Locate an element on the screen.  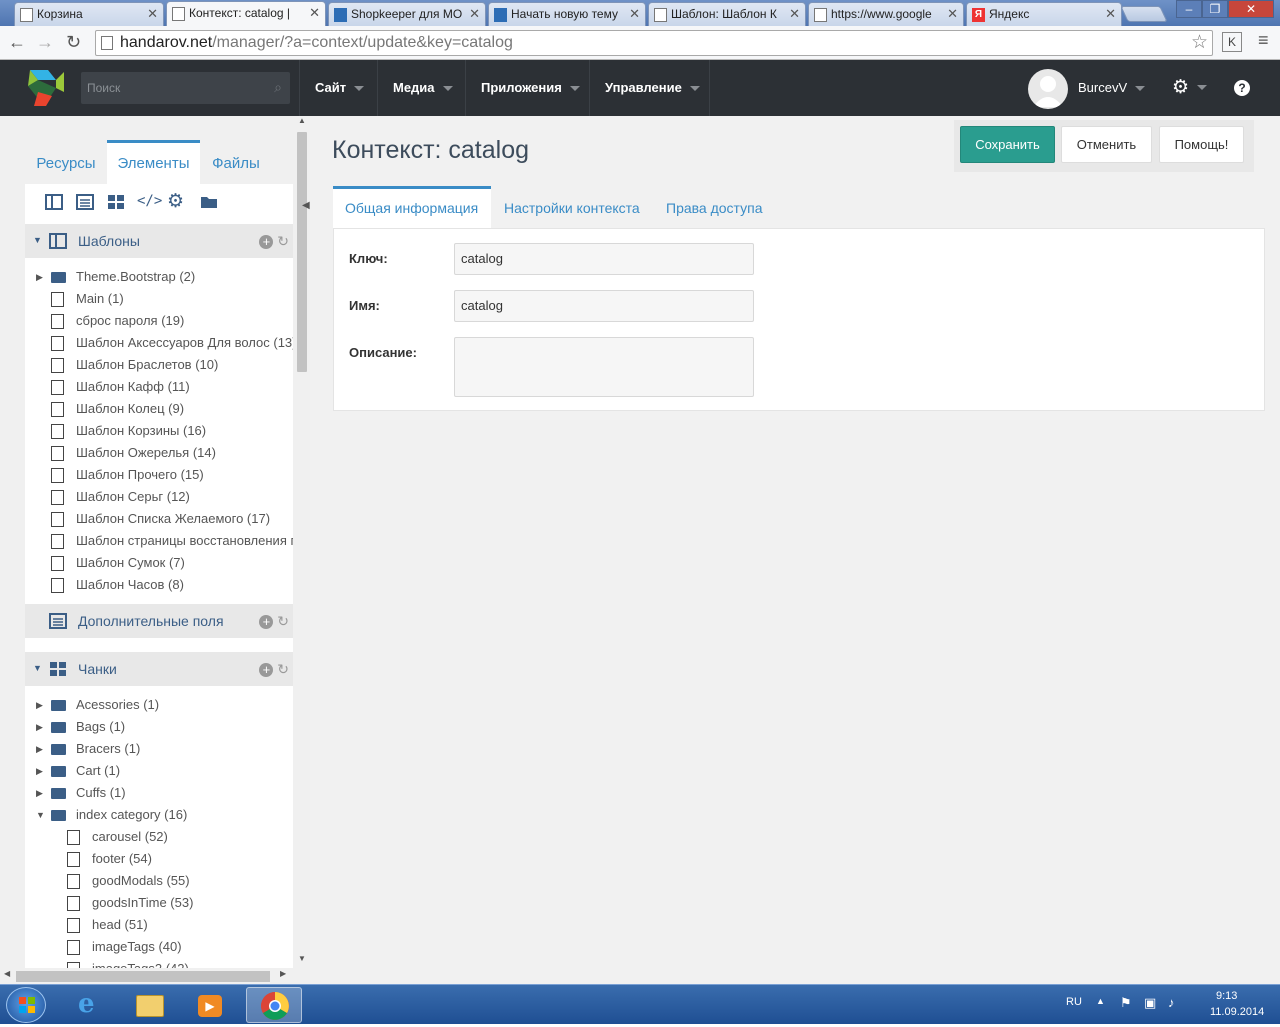
save-button: Сохранить is located at coordinates (1007, 144).